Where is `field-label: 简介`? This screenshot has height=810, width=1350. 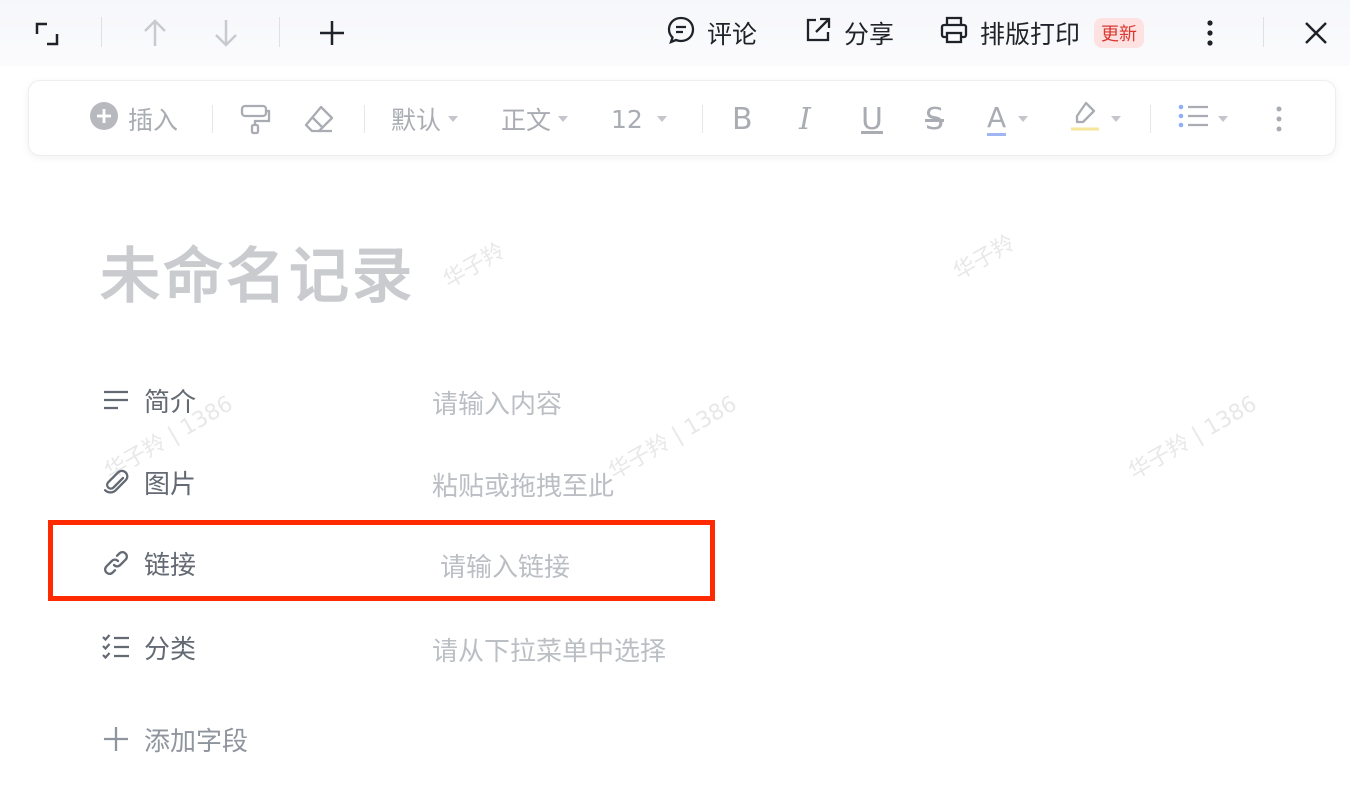 field-label: 简介 is located at coordinates (170, 403).